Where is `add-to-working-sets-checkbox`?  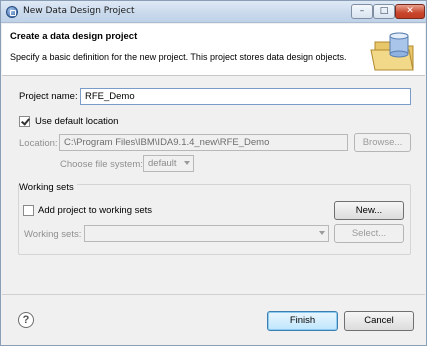
add-to-working-sets-checkbox is located at coordinates (28, 210).